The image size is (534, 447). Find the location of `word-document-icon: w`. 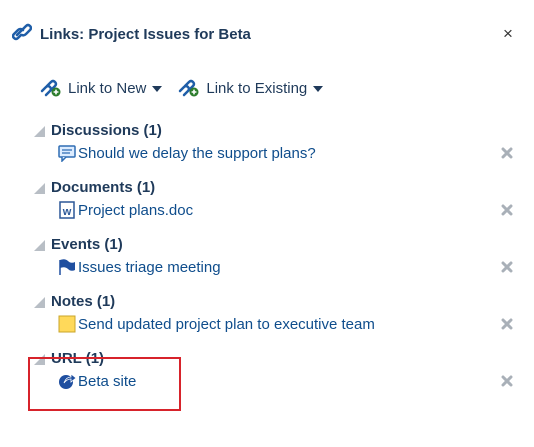

word-document-icon: w is located at coordinates (67, 210).